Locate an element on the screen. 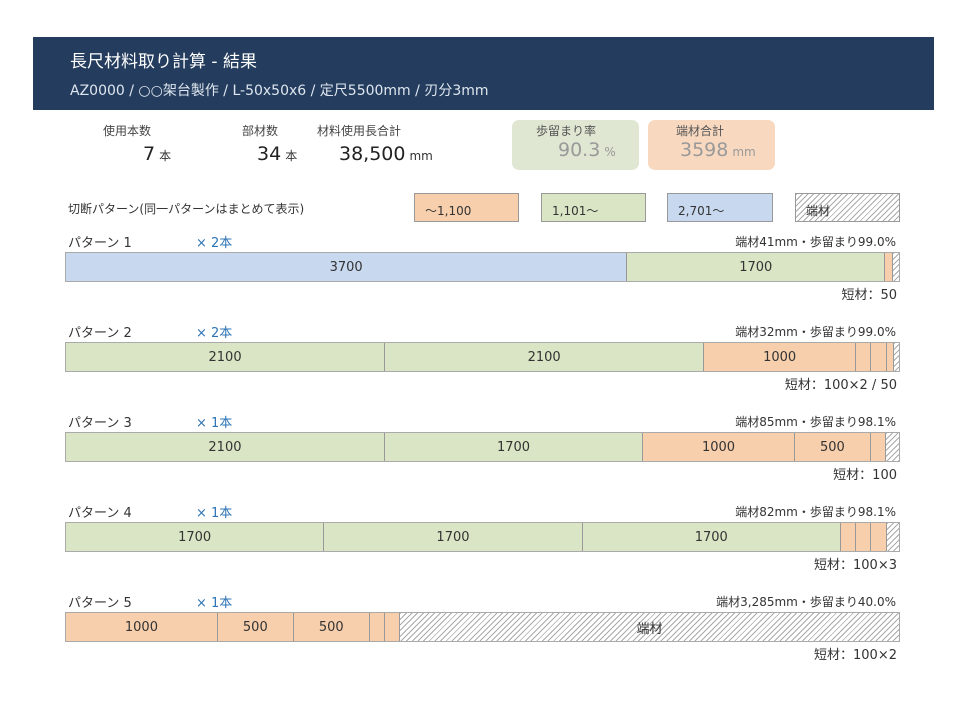 This screenshot has width=974, height=702. pattern-short-pieces: 短材：100 is located at coordinates (865, 475).